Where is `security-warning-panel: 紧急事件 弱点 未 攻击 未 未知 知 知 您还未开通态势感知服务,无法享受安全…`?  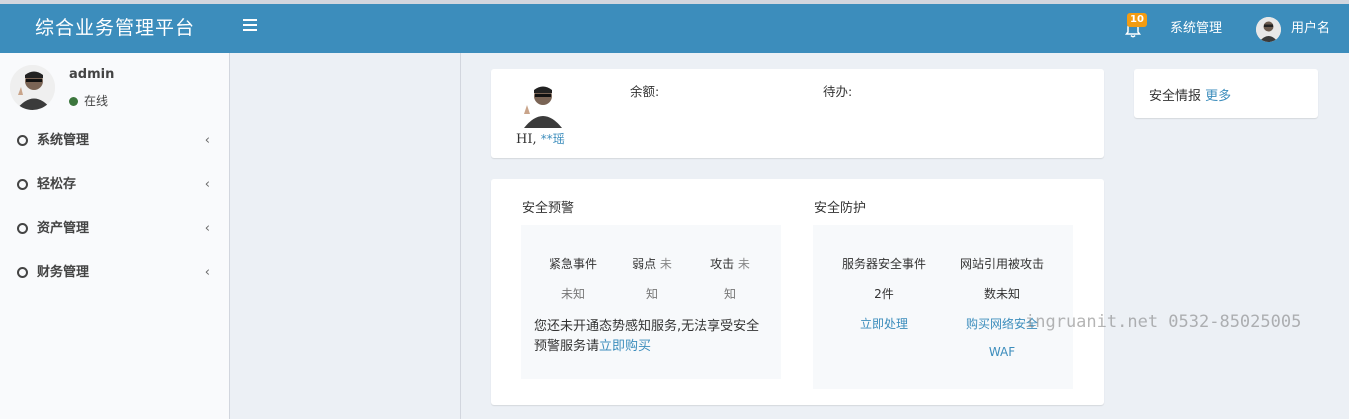 security-warning-panel: 紧急事件 弱点 未 攻击 未 未知 知 知 您还未开通态势感知服务,无法享受安全… is located at coordinates (651, 302).